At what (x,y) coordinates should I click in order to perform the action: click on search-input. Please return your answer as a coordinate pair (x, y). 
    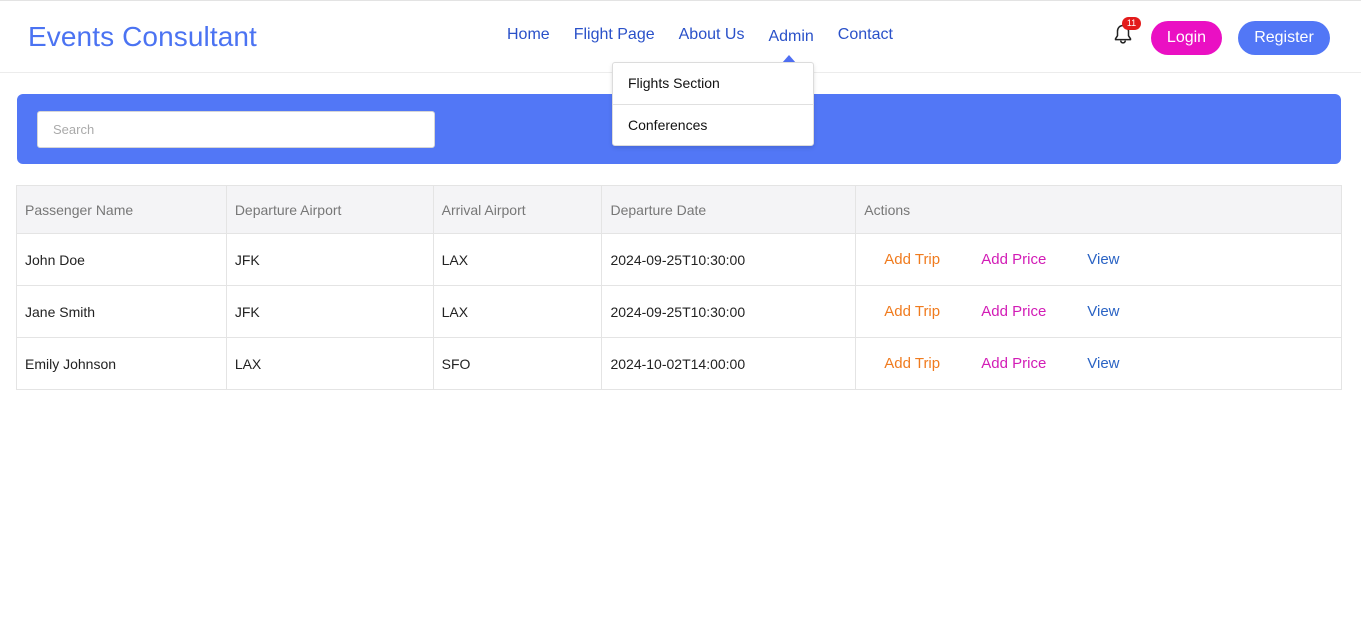
    Looking at the image, I should click on (236, 129).